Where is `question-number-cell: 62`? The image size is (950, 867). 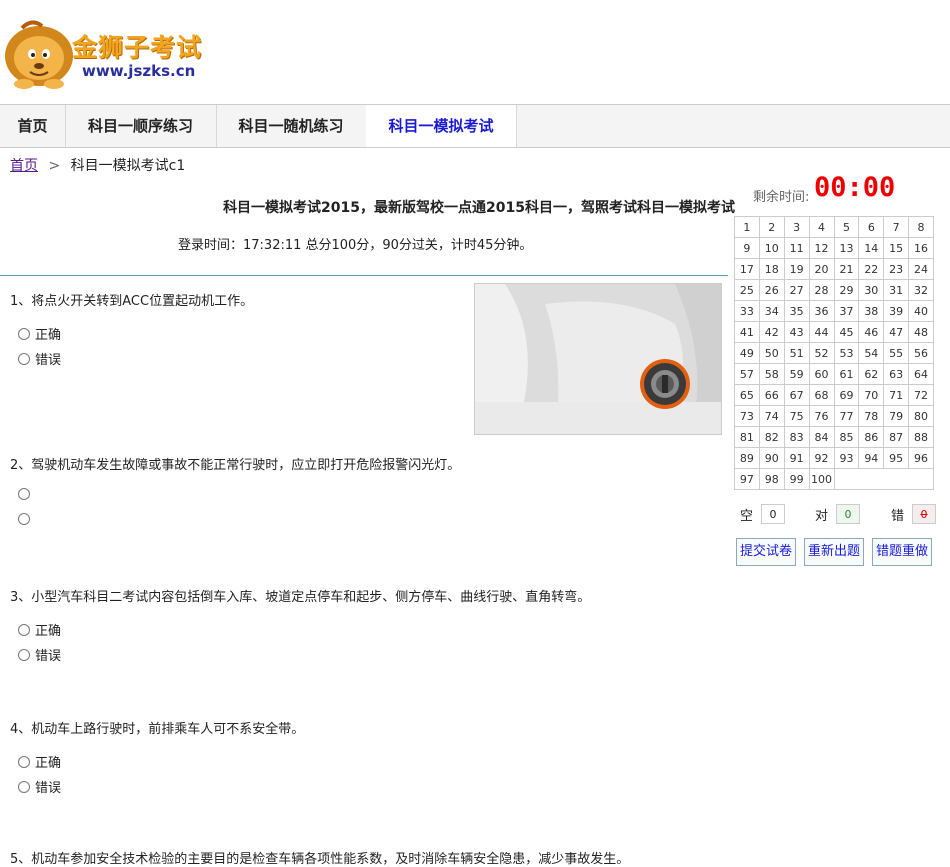
question-number-cell: 62 is located at coordinates (871, 374).